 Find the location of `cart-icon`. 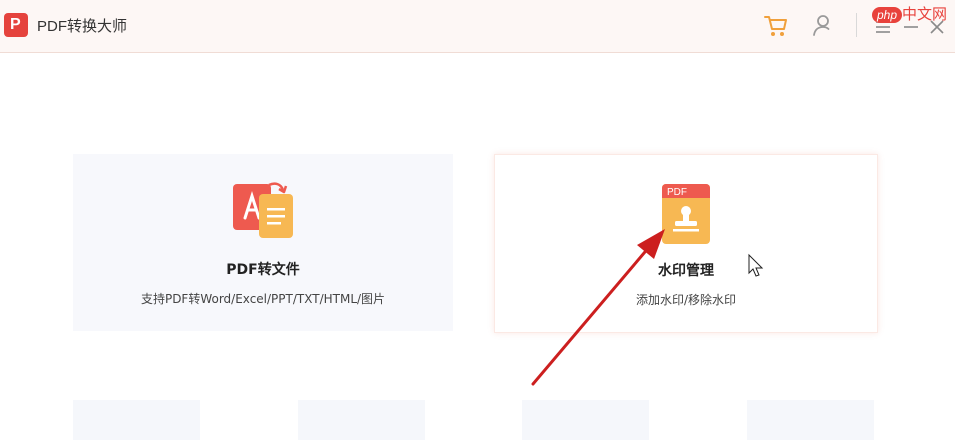

cart-icon is located at coordinates (776, 25).